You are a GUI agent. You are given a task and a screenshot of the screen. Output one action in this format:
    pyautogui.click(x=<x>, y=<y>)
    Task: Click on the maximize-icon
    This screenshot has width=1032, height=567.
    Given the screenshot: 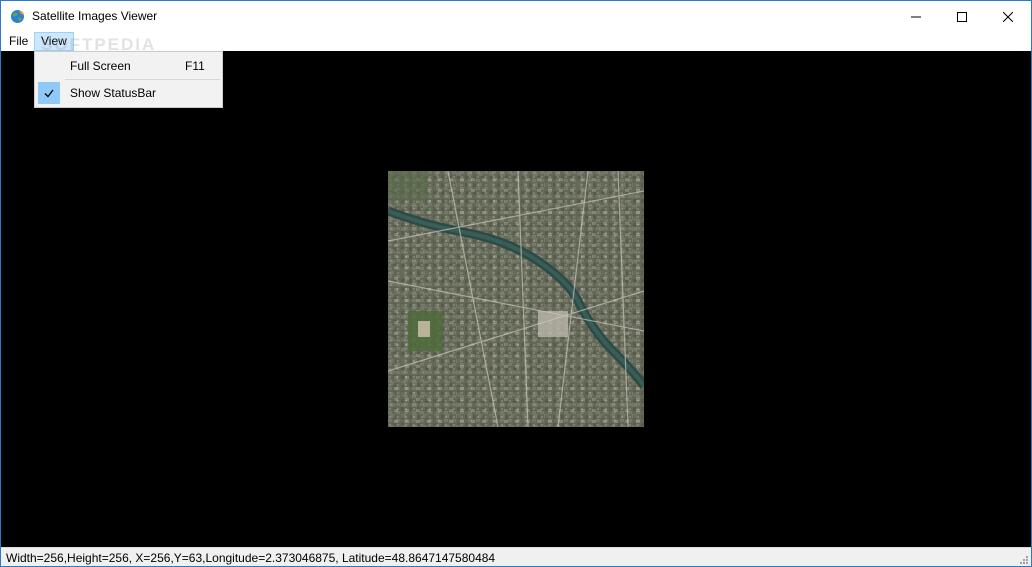 What is the action you would take?
    pyautogui.click(x=962, y=16)
    